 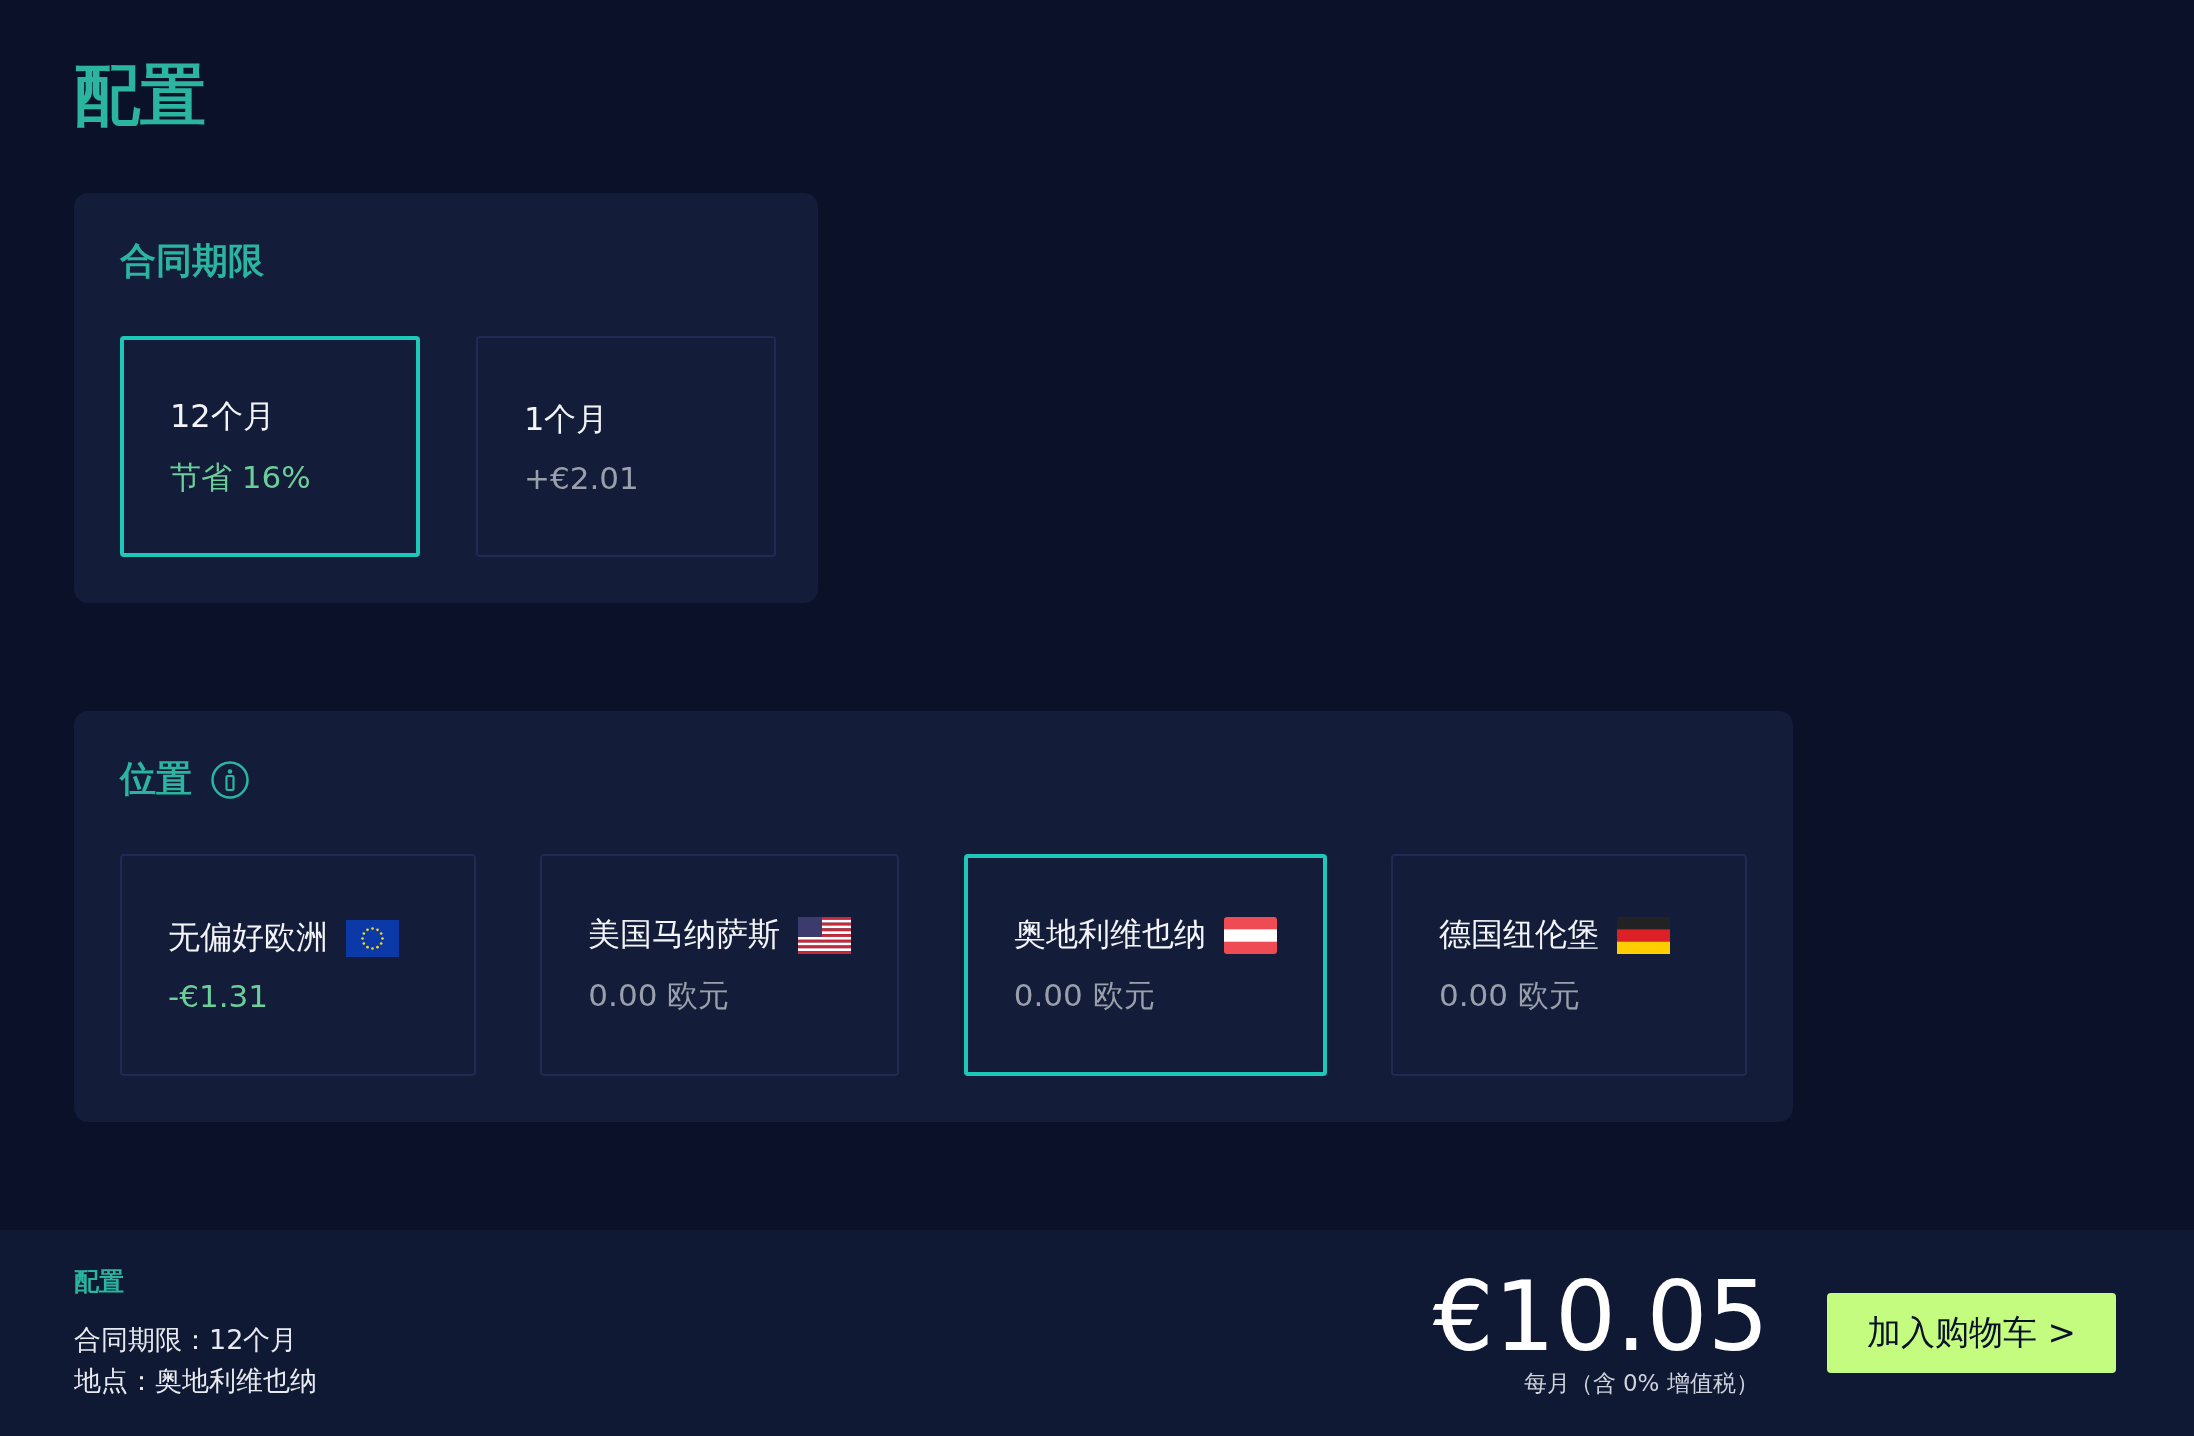 What do you see at coordinates (1971, 1333) in the screenshot?
I see `add-to-cart-button: 加入购物车 >` at bounding box center [1971, 1333].